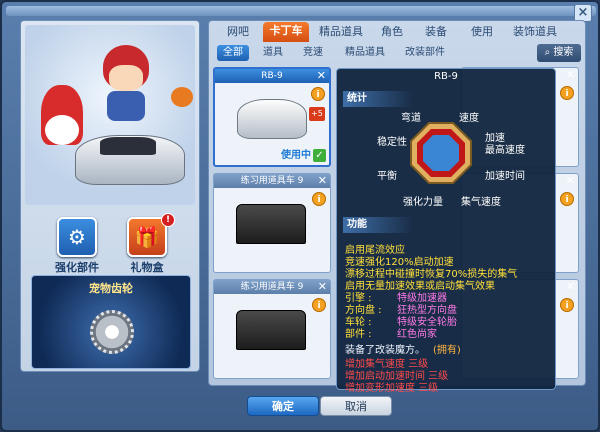 The width and height of the screenshot is (600, 432). What do you see at coordinates (283, 406) in the screenshot?
I see `confirm-button: 确定` at bounding box center [283, 406].